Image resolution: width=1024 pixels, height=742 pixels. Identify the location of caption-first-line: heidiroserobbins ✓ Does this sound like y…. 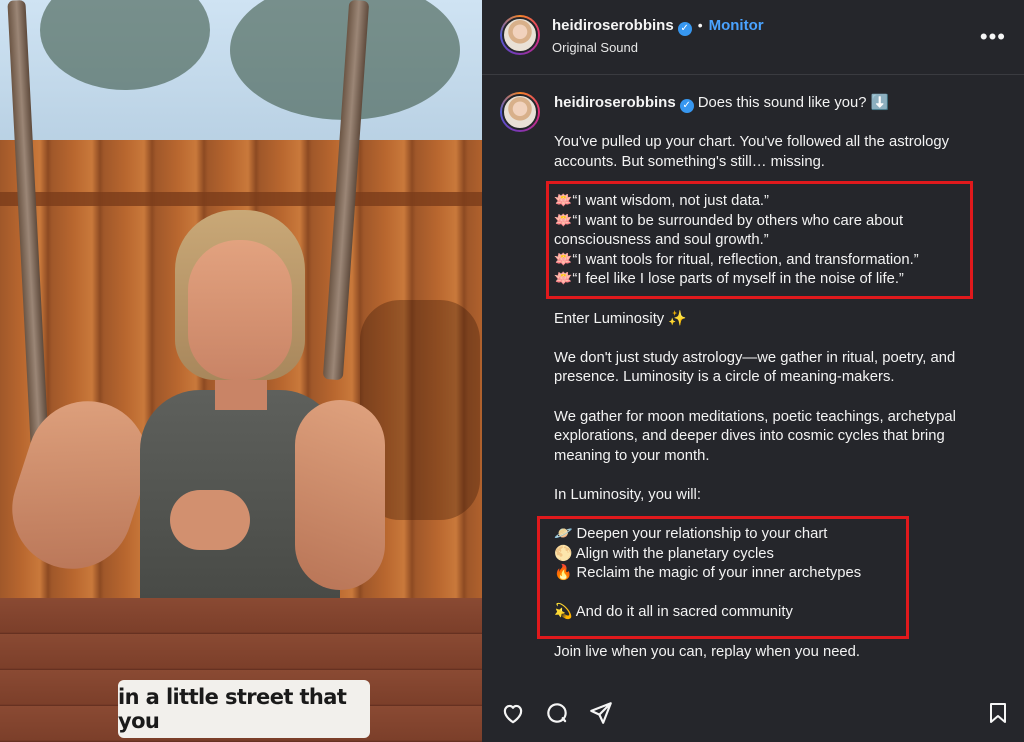
(774, 103).